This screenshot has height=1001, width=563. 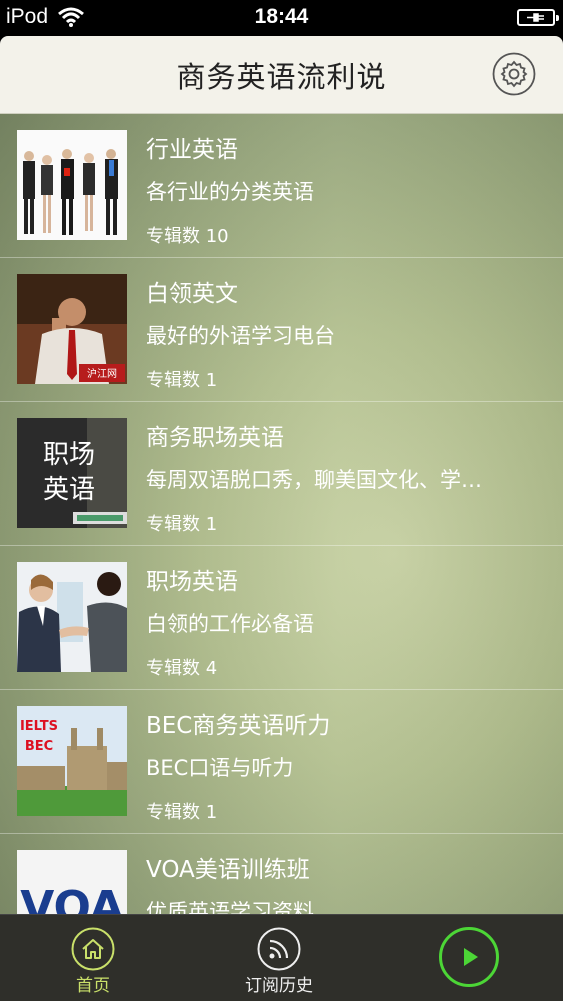 I want to click on list-item: IELTS BEC BEC商务英语听力 BEC口语与听力 专辑数 1, so click(x=281, y=762).